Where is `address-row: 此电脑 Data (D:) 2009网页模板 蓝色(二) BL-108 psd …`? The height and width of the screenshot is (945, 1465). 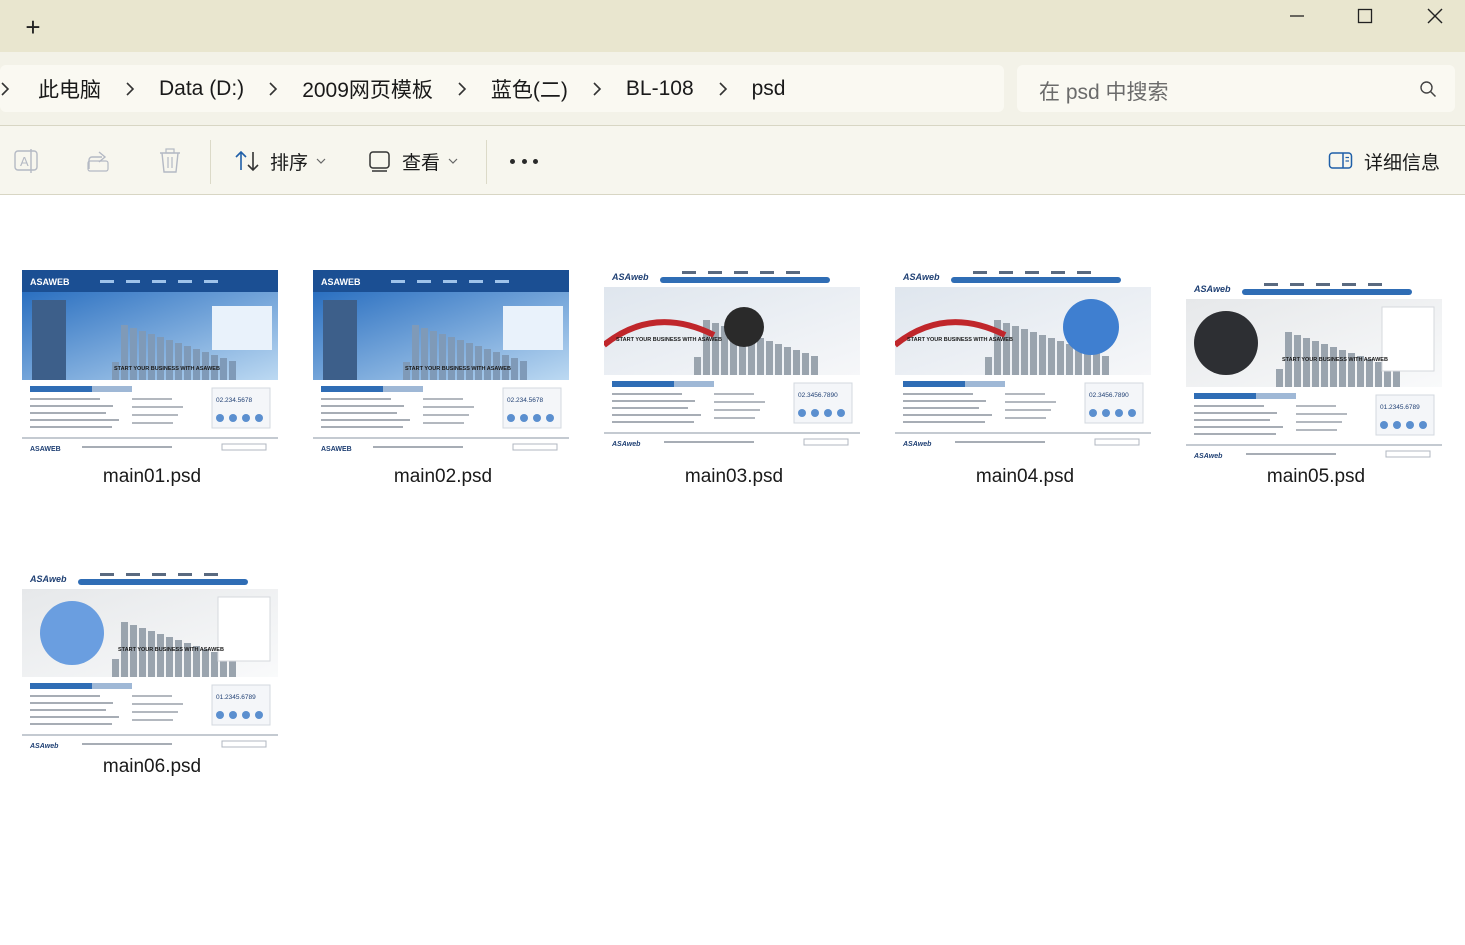
address-row: 此电脑 Data (D:) 2009网页模板 蓝色(二) BL-108 psd … is located at coordinates (732, 88).